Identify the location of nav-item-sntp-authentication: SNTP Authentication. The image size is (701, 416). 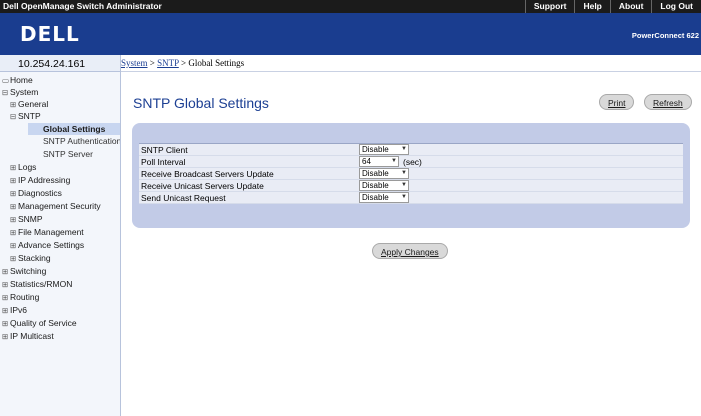
(82, 141).